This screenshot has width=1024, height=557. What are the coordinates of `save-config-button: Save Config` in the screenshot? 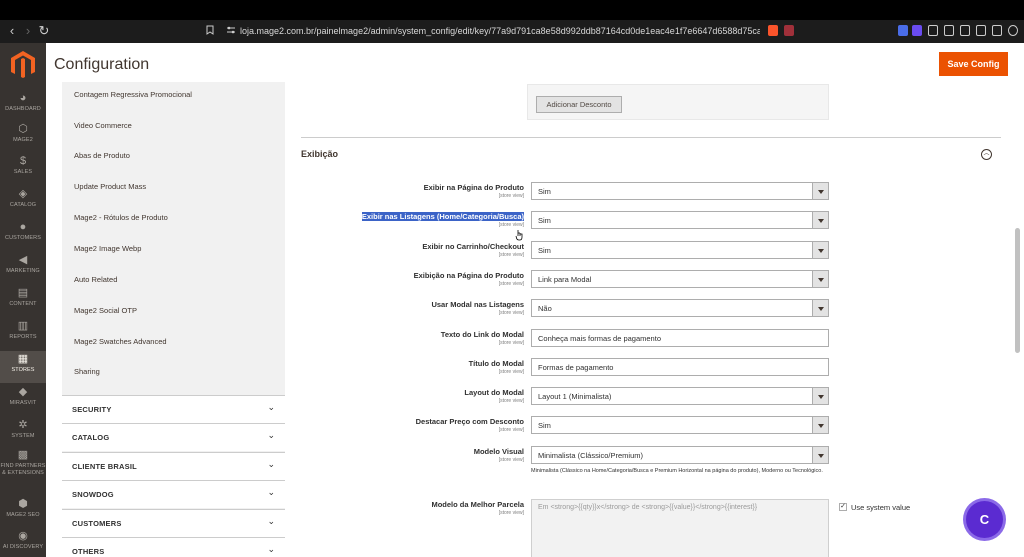 It's located at (973, 64).